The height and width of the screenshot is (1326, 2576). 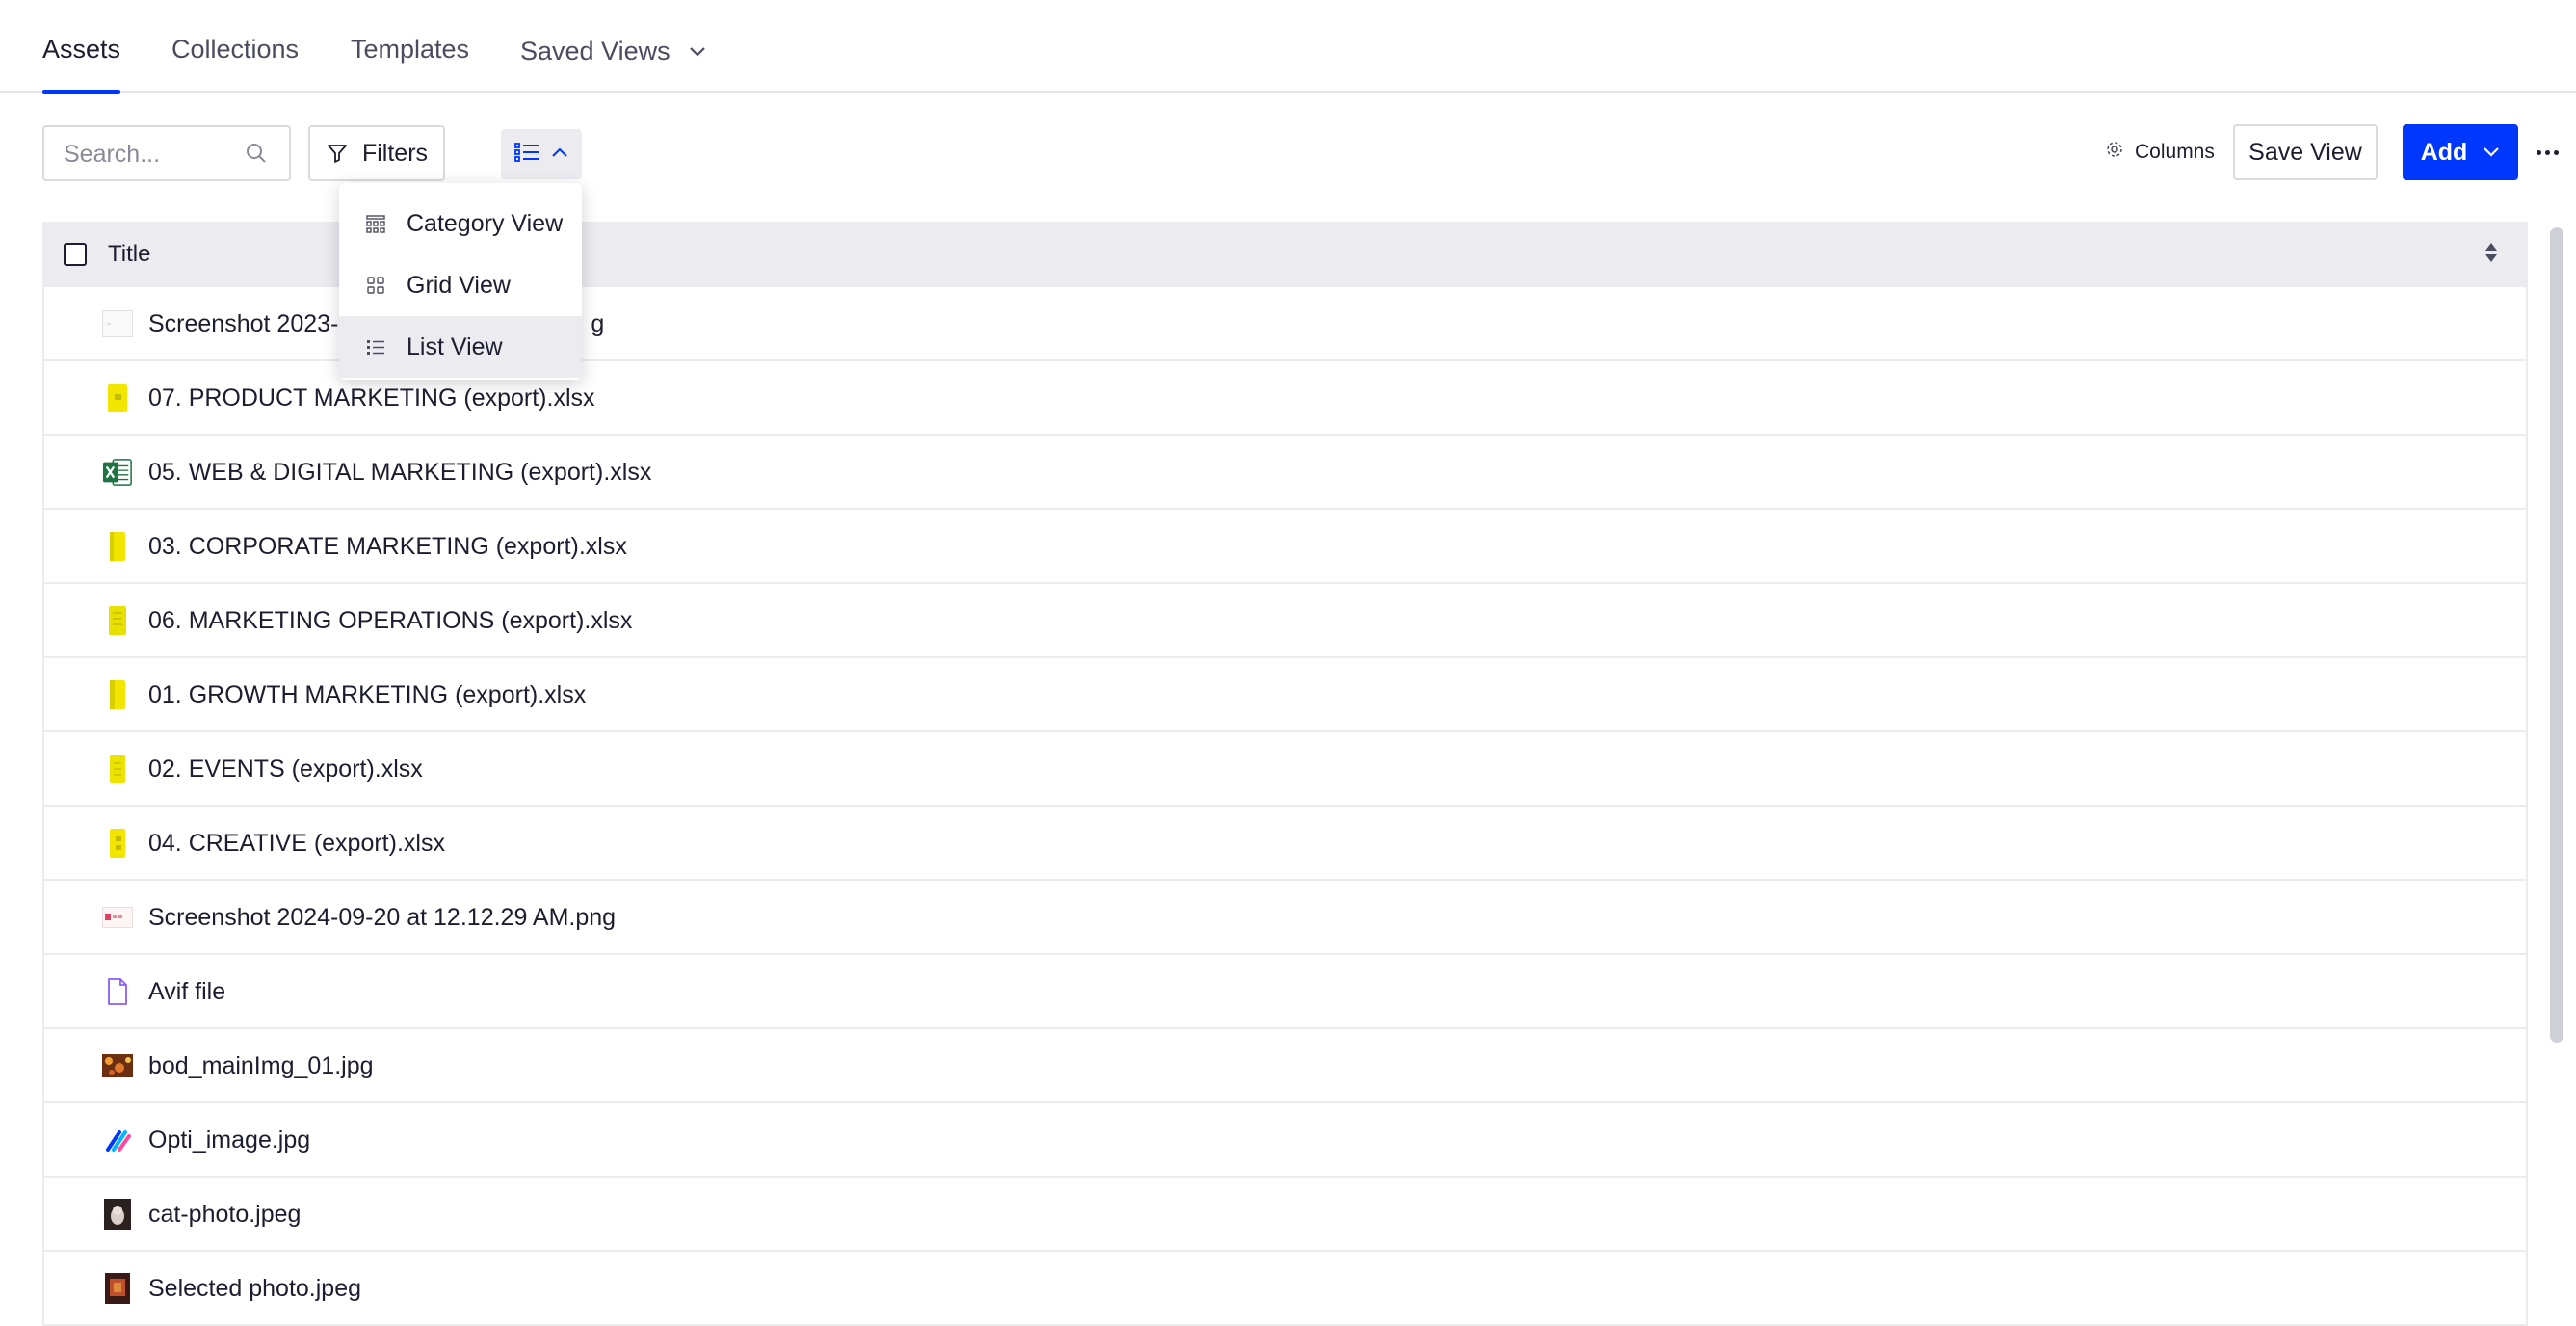 What do you see at coordinates (1285, 770) in the screenshot?
I see `table-row: 02. EVENTS (export).xlsx` at bounding box center [1285, 770].